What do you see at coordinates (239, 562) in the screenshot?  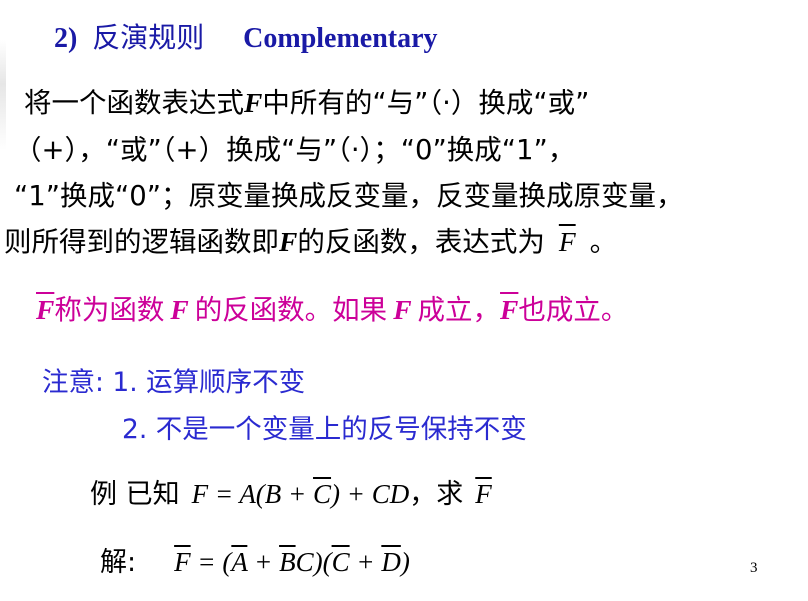 I see `variable-a-bar: A` at bounding box center [239, 562].